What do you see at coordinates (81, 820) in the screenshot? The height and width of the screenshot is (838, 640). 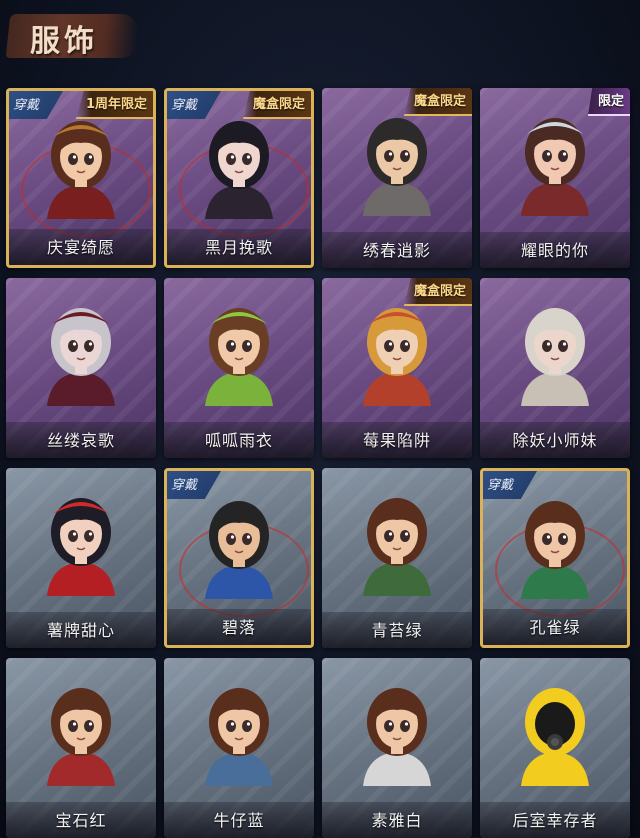 I see `outfit-name: 宝石红` at bounding box center [81, 820].